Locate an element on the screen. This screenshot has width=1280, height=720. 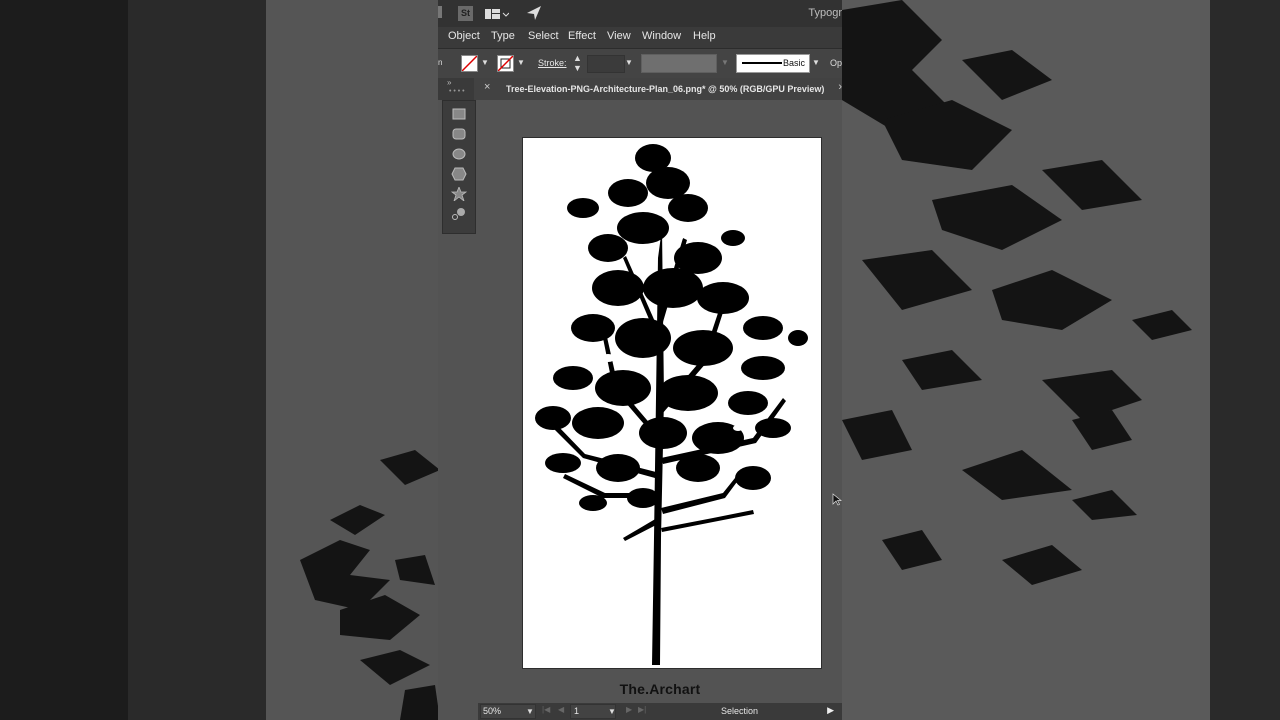
stepper-down-icon: ▼ is located at coordinates (577, 68).